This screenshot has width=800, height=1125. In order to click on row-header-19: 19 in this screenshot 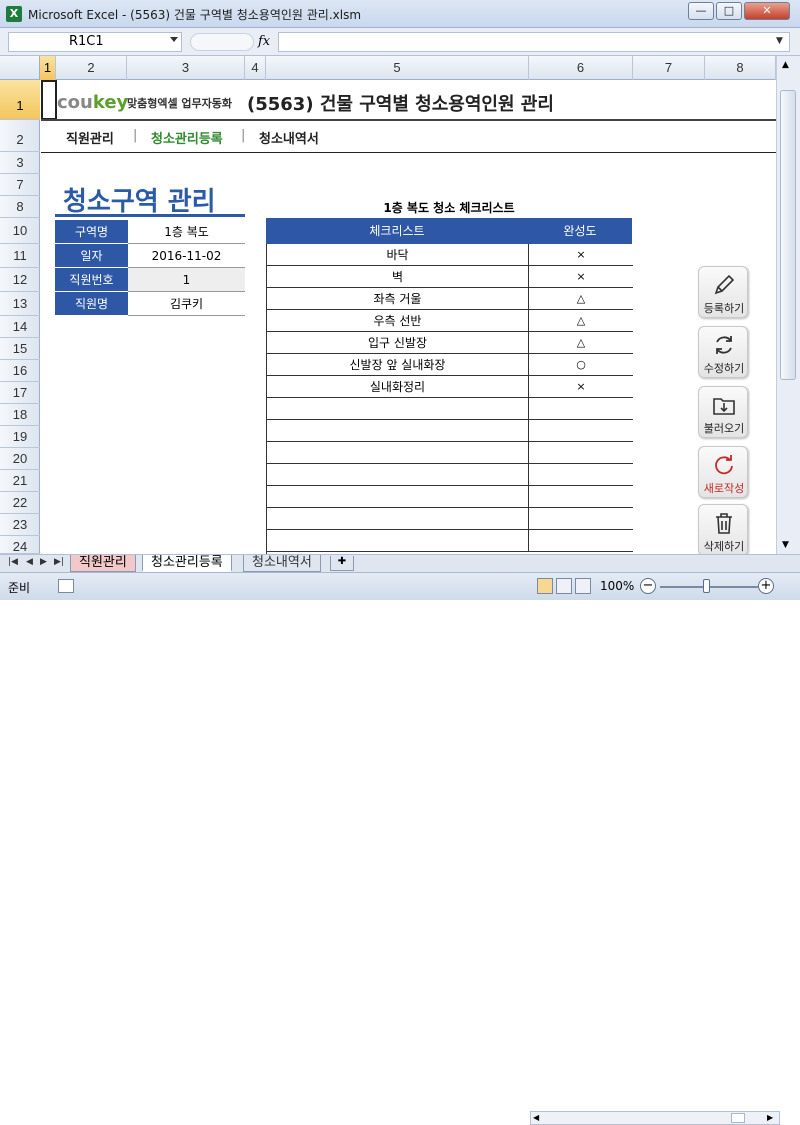, I will do `click(20, 437)`.